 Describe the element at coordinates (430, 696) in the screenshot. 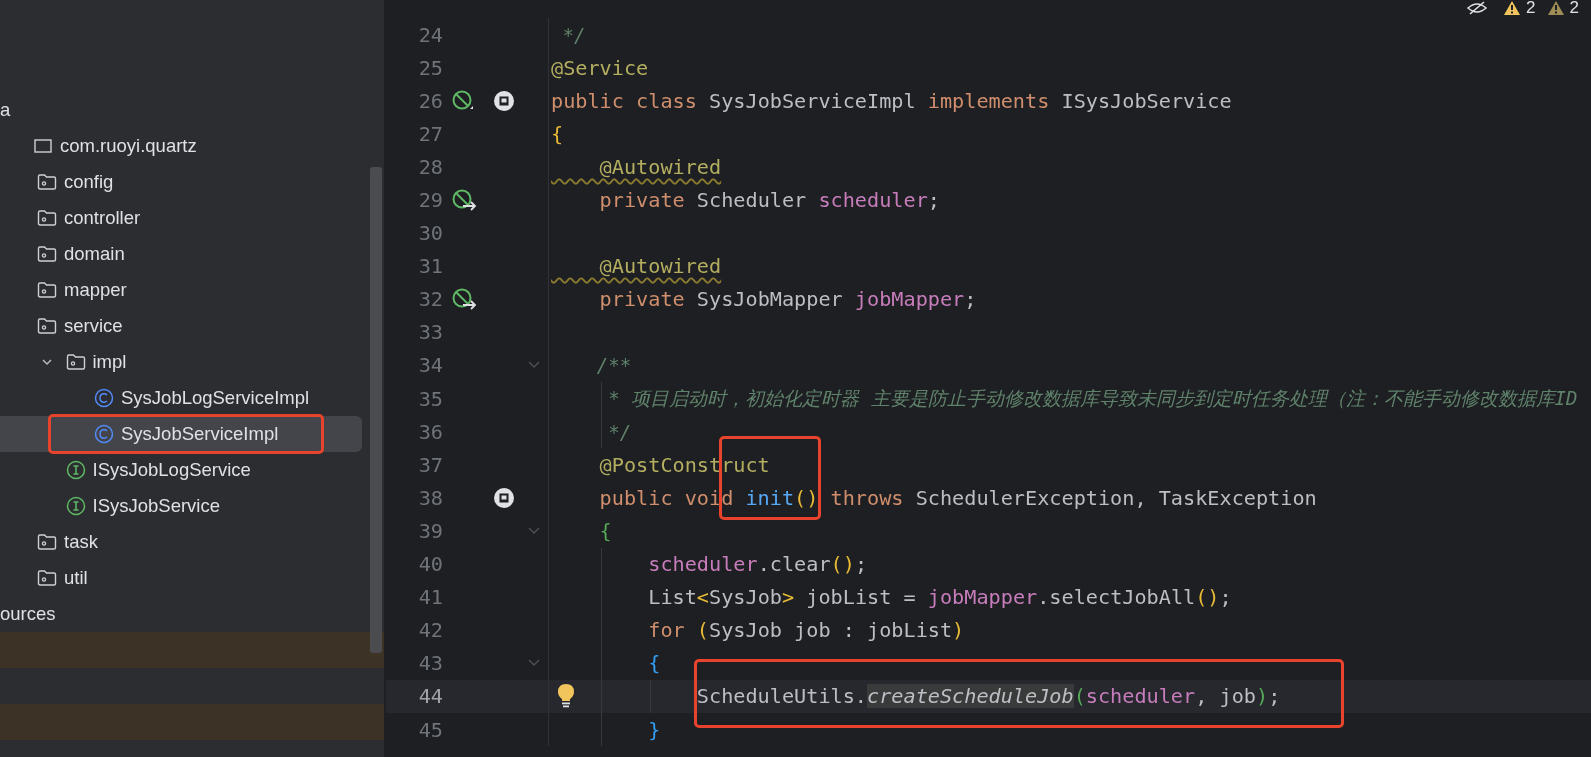

I see `line-number: 44` at that location.